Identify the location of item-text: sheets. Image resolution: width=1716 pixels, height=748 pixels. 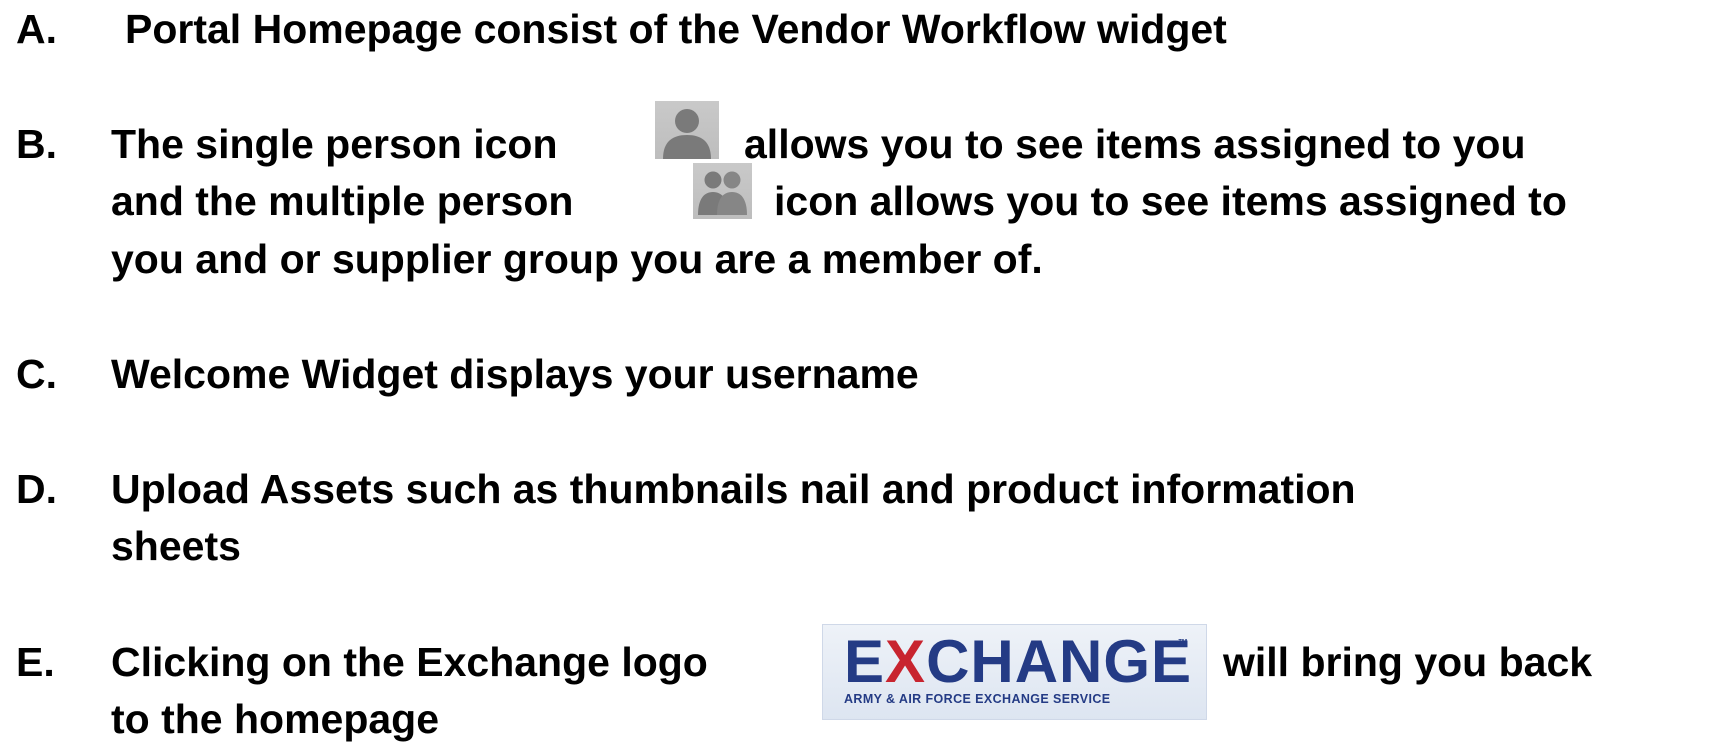
(176, 546).